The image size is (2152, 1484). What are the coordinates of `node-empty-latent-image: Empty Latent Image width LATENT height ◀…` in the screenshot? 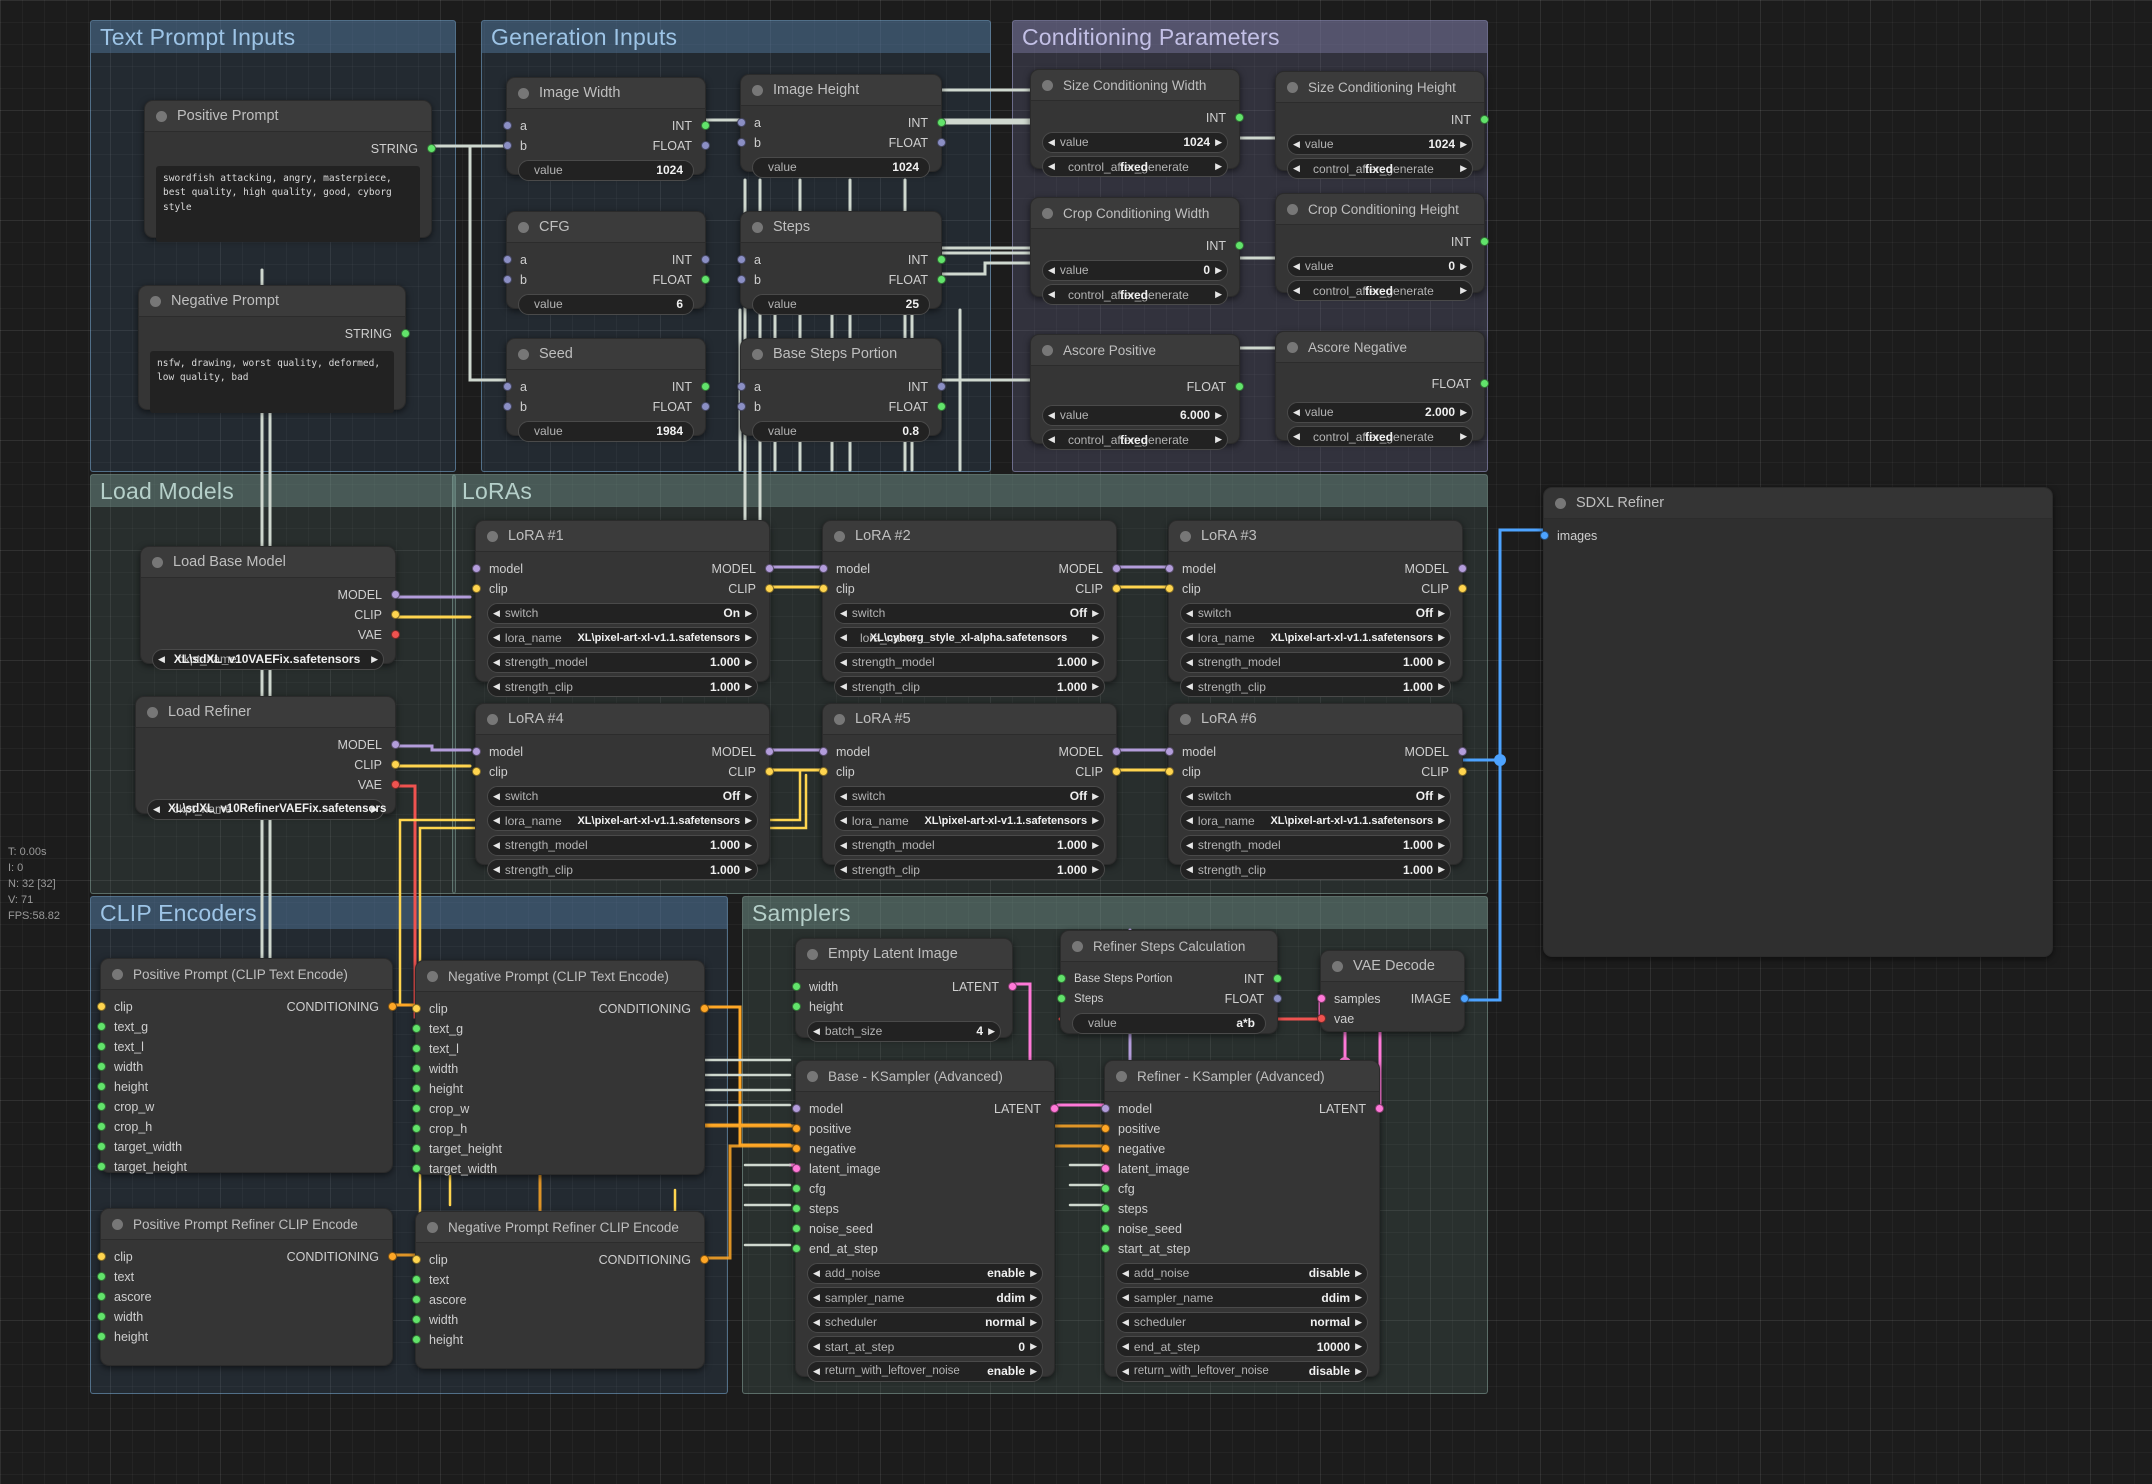 It's located at (904, 990).